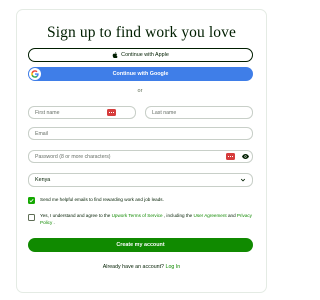  Describe the element at coordinates (76, 215) in the screenshot. I see `terms-prefix: Yes, I understand and agree to the` at that location.